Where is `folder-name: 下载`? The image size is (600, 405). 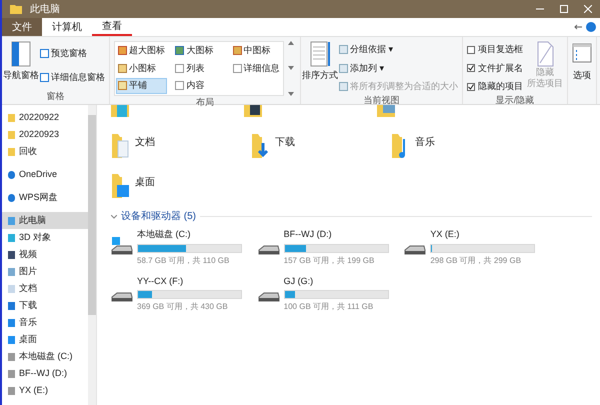
folder-name: 下载 is located at coordinates (285, 142).